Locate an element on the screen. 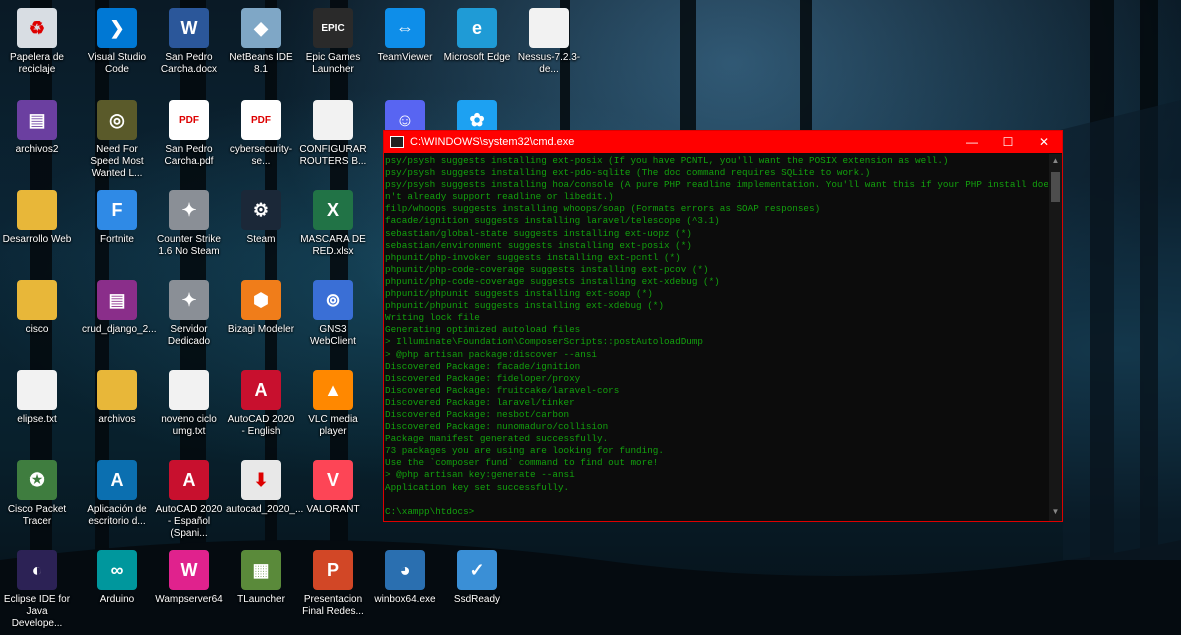  desktop-icon: e Microsoft Edge is located at coordinates (477, 36).